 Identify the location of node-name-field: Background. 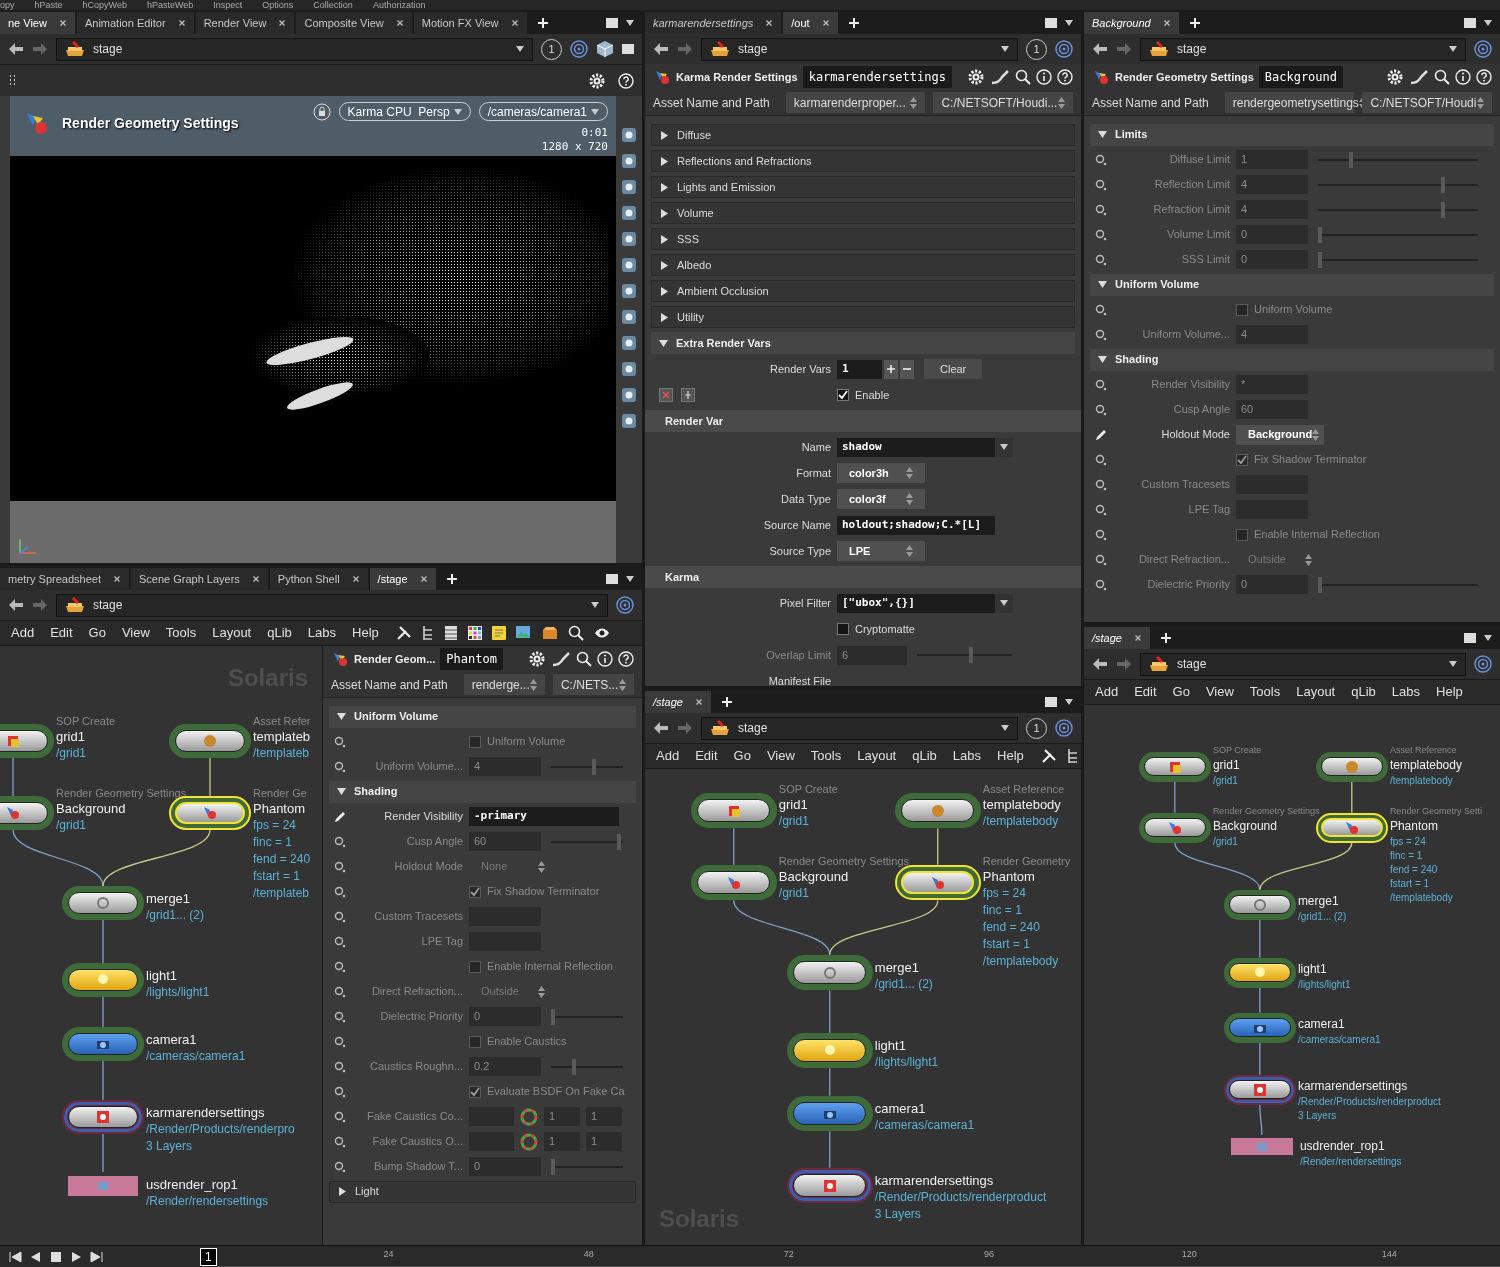
(1300, 77).